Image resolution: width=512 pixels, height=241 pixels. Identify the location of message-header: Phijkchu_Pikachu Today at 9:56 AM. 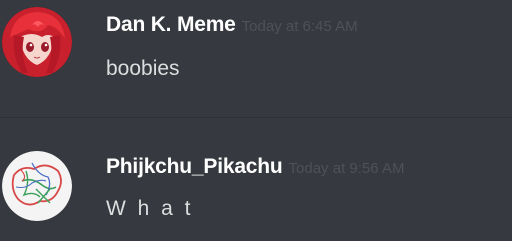
(255, 167).